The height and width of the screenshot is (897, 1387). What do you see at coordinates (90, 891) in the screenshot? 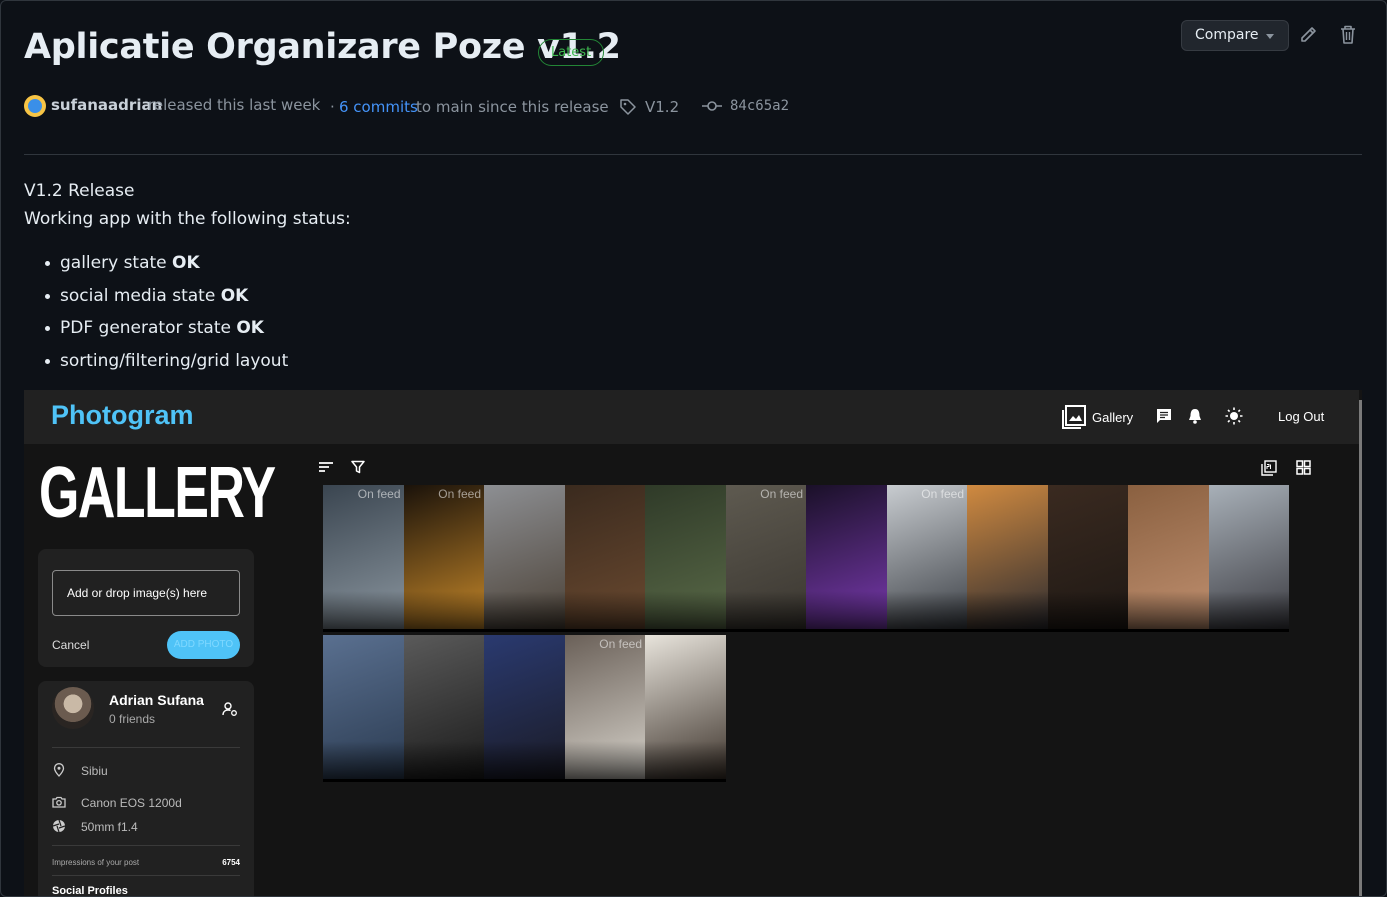
I see `social-heading: Social Profiles` at bounding box center [90, 891].